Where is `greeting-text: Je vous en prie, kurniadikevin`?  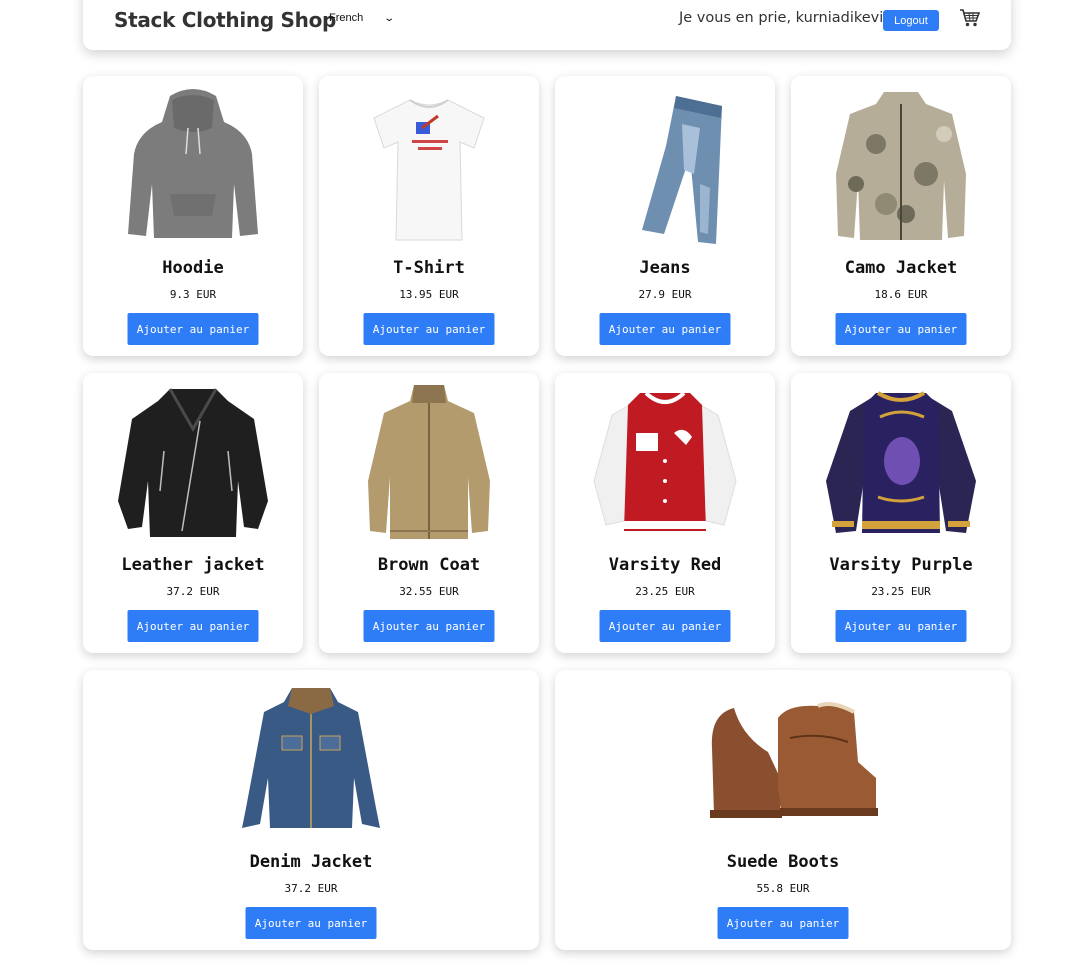 greeting-text: Je vous en prie, kurniadikevin is located at coordinates (786, 18).